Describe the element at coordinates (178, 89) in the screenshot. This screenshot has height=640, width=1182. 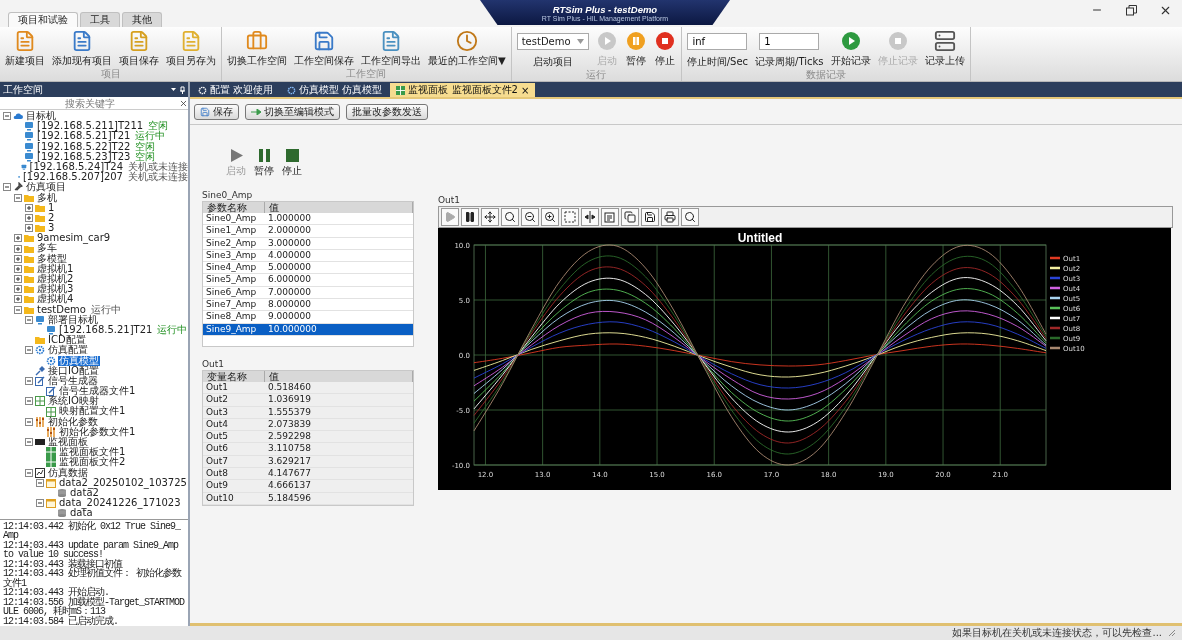
I see `pin-icon` at that location.